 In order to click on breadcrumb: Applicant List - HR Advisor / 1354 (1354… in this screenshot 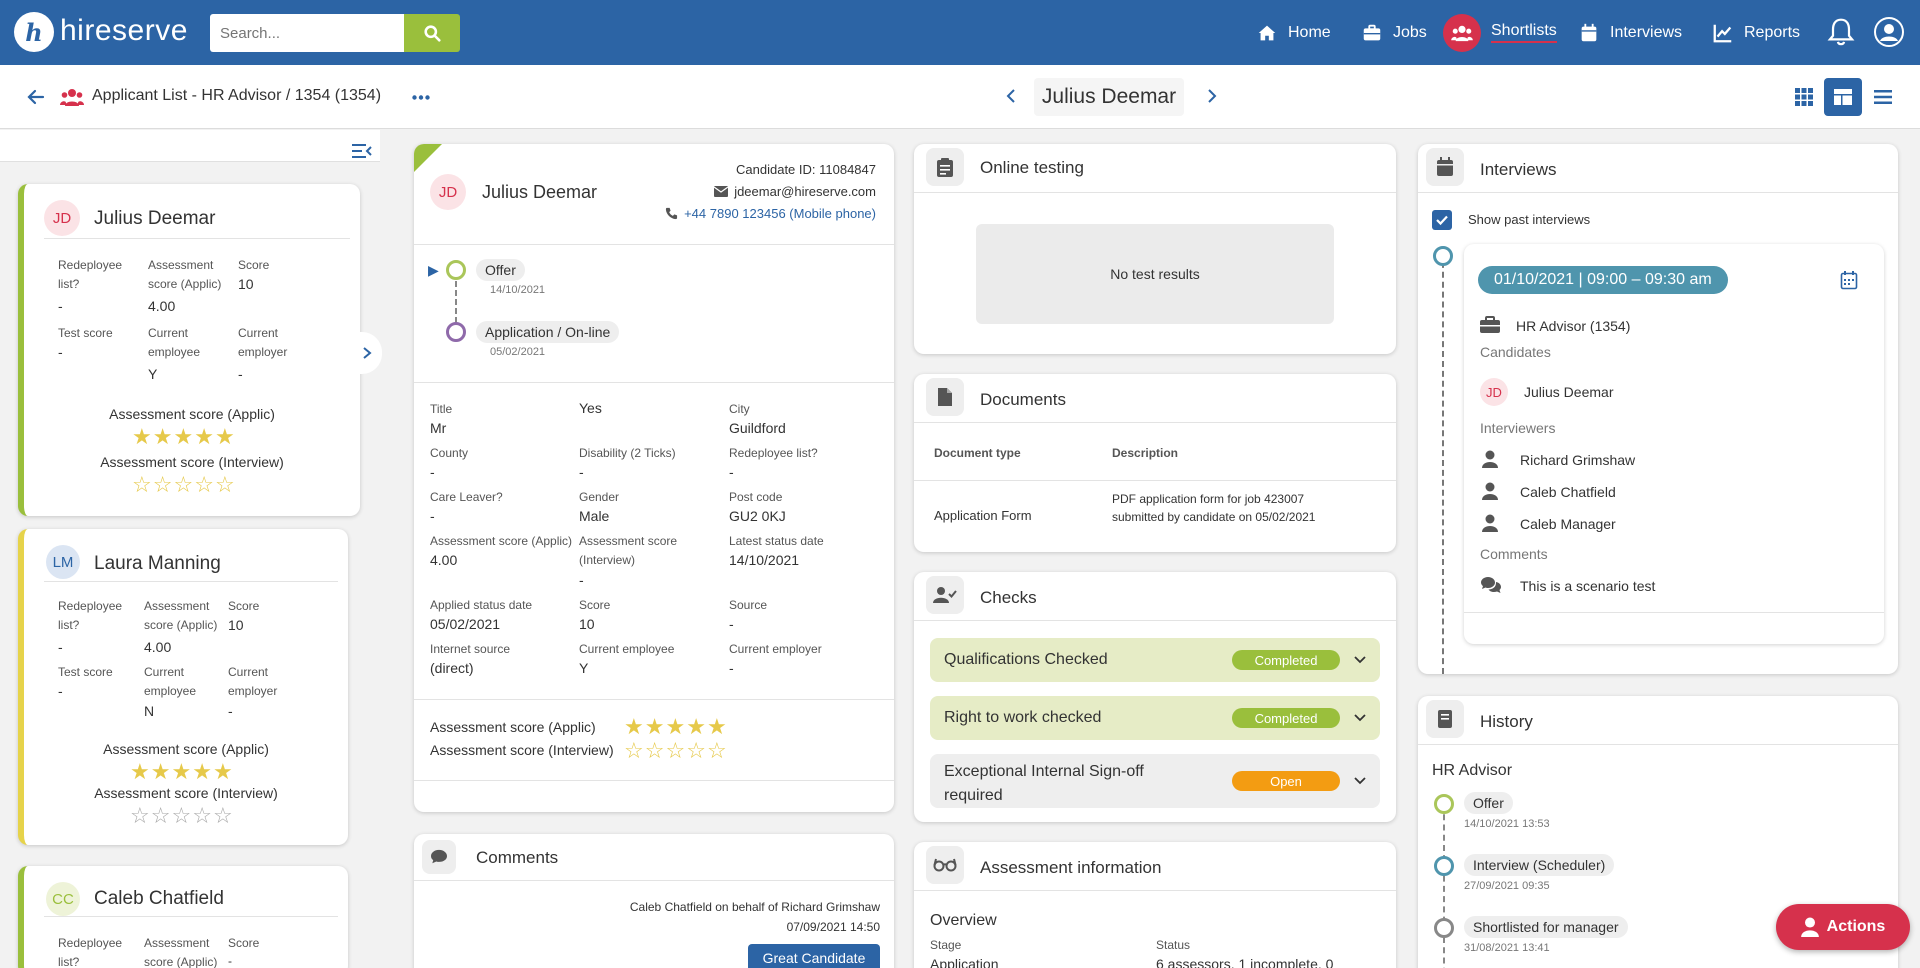, I will do `click(236, 96)`.